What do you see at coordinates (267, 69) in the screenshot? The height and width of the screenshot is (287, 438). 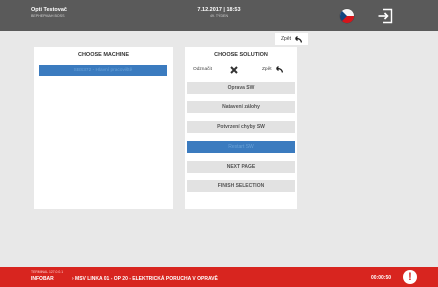 I see `solution-back-label: Zpět` at bounding box center [267, 69].